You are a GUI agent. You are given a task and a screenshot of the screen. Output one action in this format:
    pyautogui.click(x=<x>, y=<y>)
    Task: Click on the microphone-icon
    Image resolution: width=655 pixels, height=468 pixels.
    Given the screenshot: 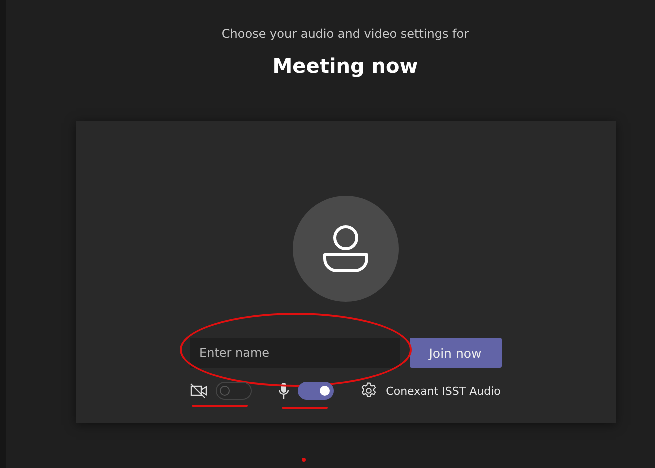 What is the action you would take?
    pyautogui.click(x=284, y=391)
    